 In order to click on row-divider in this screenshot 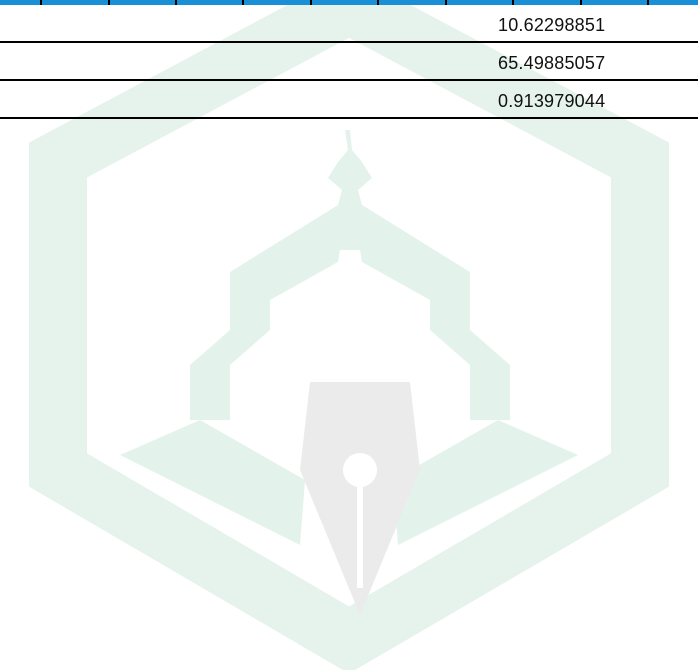, I will do `click(349, 118)`.